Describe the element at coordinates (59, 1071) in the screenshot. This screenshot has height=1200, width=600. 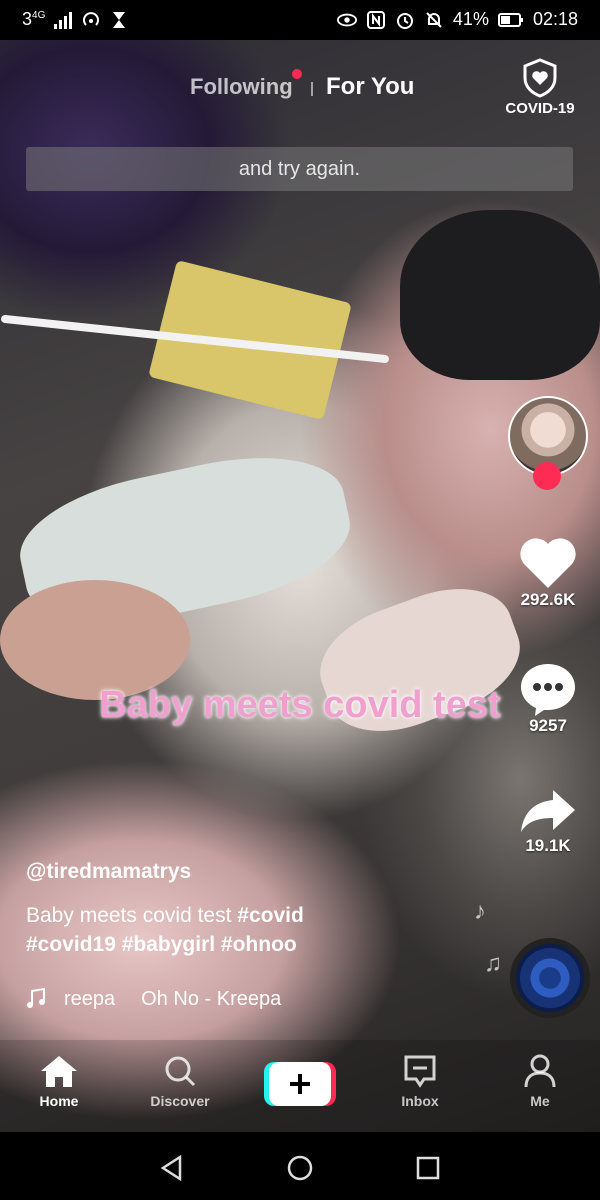
I see `home-icon` at that location.